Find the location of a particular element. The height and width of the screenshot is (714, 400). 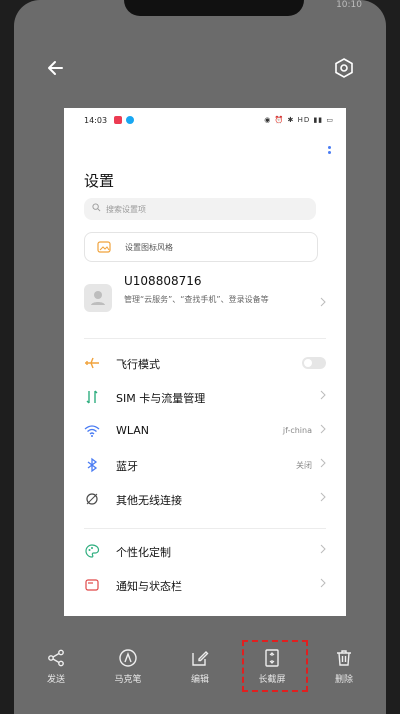

edit-button: 编辑 is located at coordinates (200, 672).